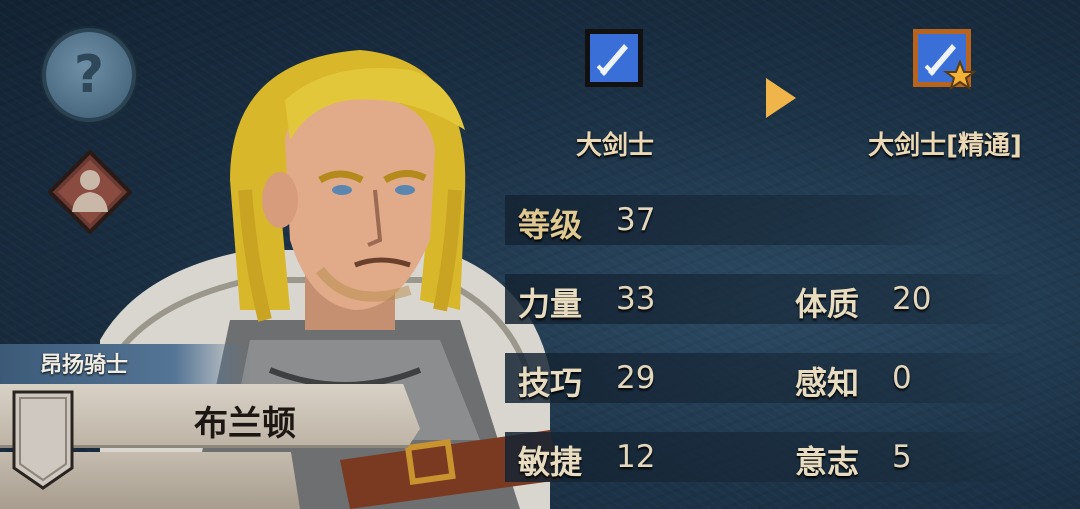  What do you see at coordinates (636, 299) in the screenshot?
I see `strength-value: 33` at bounding box center [636, 299].